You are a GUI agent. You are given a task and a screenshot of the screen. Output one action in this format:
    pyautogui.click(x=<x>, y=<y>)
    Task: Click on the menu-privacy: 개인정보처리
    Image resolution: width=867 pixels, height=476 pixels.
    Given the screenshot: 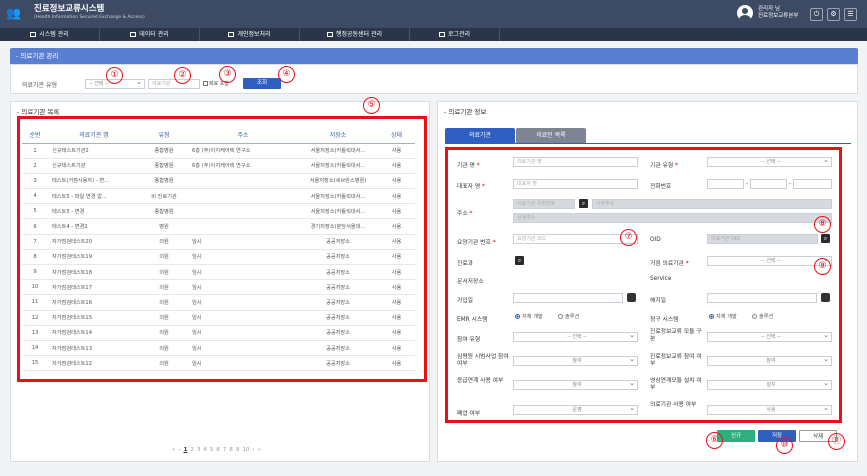 What is the action you would take?
    pyautogui.click(x=250, y=34)
    